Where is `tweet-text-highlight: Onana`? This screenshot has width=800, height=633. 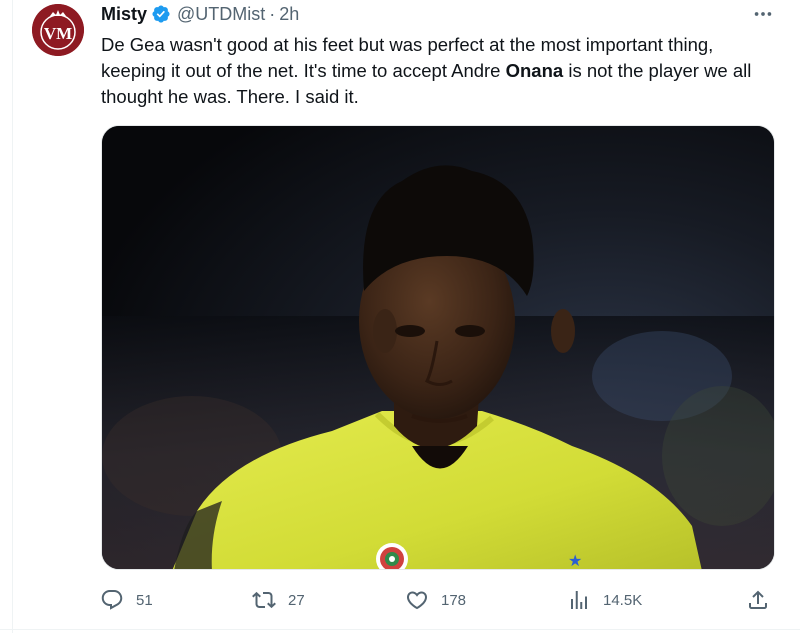
tweet-text-highlight: Onana is located at coordinates (535, 70).